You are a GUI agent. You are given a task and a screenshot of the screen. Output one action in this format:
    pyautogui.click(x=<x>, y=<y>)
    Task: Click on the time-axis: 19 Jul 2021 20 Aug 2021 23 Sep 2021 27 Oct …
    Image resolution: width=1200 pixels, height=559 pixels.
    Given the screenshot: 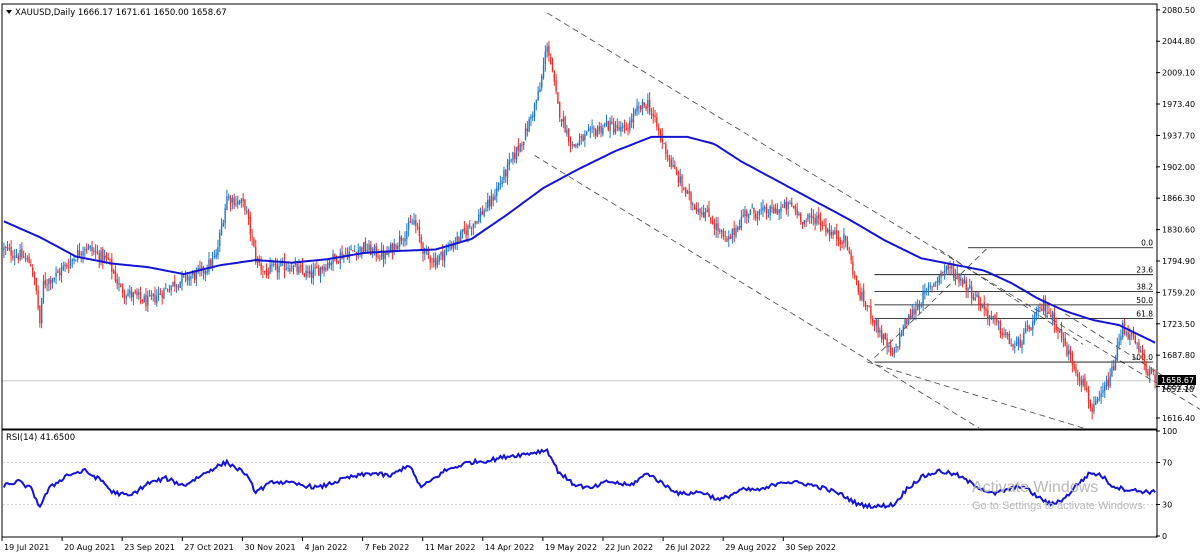 What is the action you would take?
    pyautogui.click(x=418, y=544)
    